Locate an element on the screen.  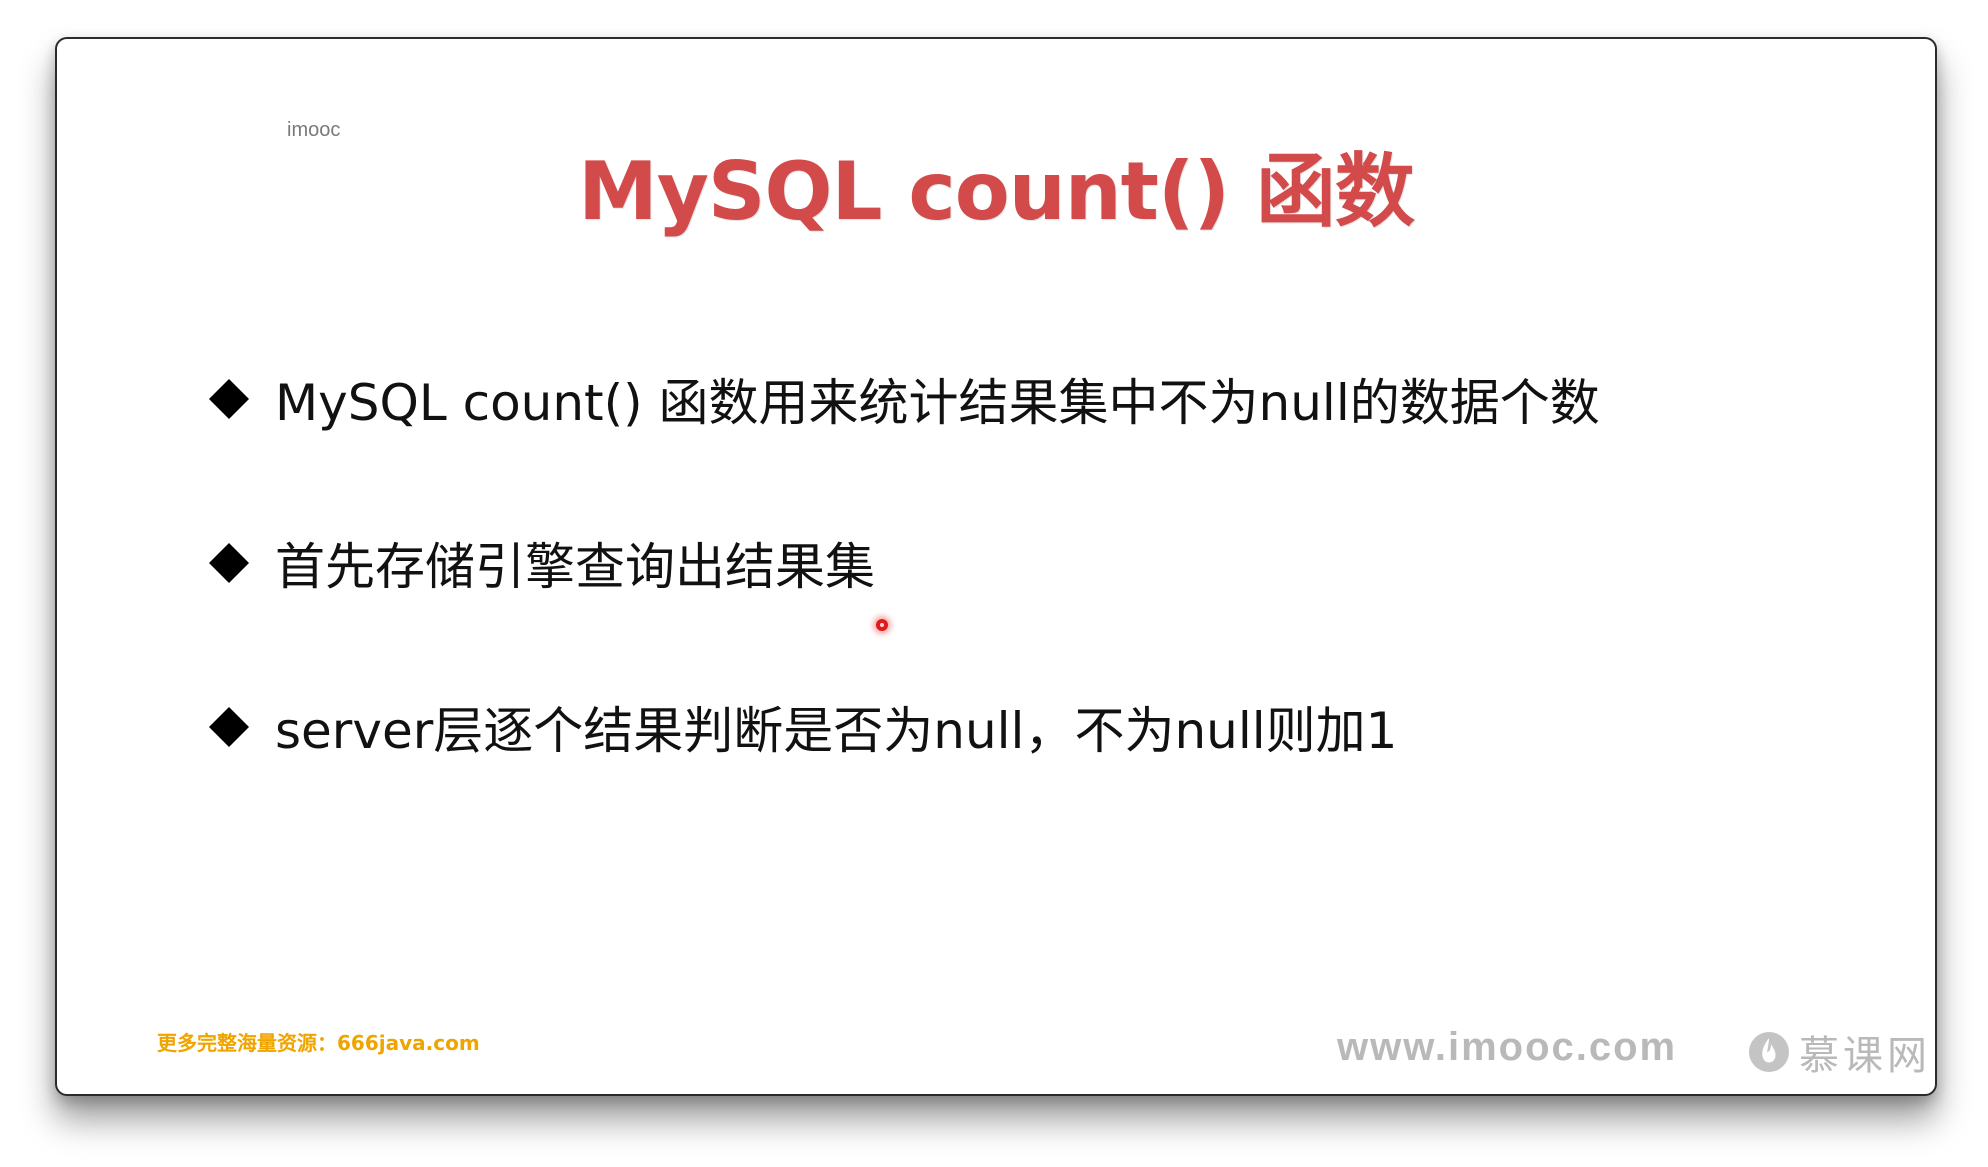
flame-logo-icon is located at coordinates (1769, 1052).